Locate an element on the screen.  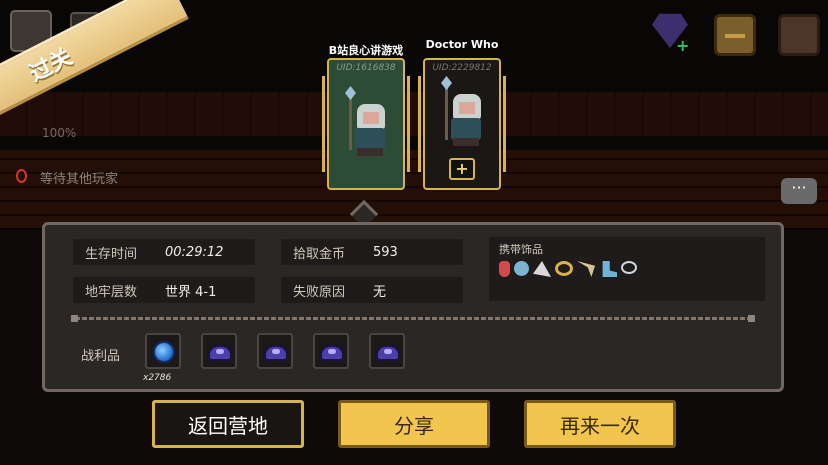
gold-ring-icon is located at coordinates (564, 268).